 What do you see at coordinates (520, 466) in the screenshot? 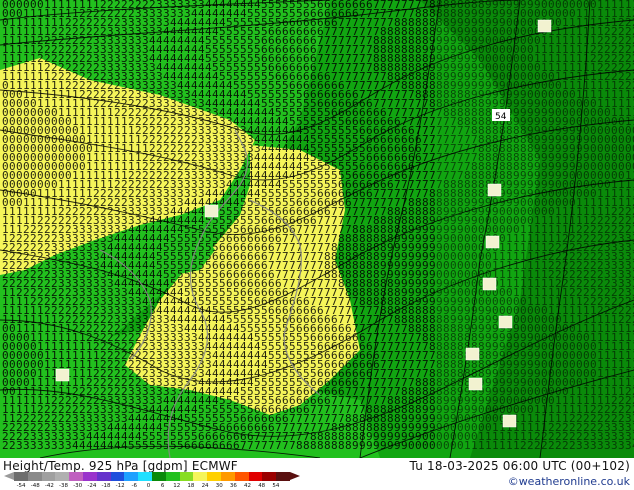
I see `valid-time: Tu 18-03-2025 06:00 UTC (00+102)` at bounding box center [520, 466].